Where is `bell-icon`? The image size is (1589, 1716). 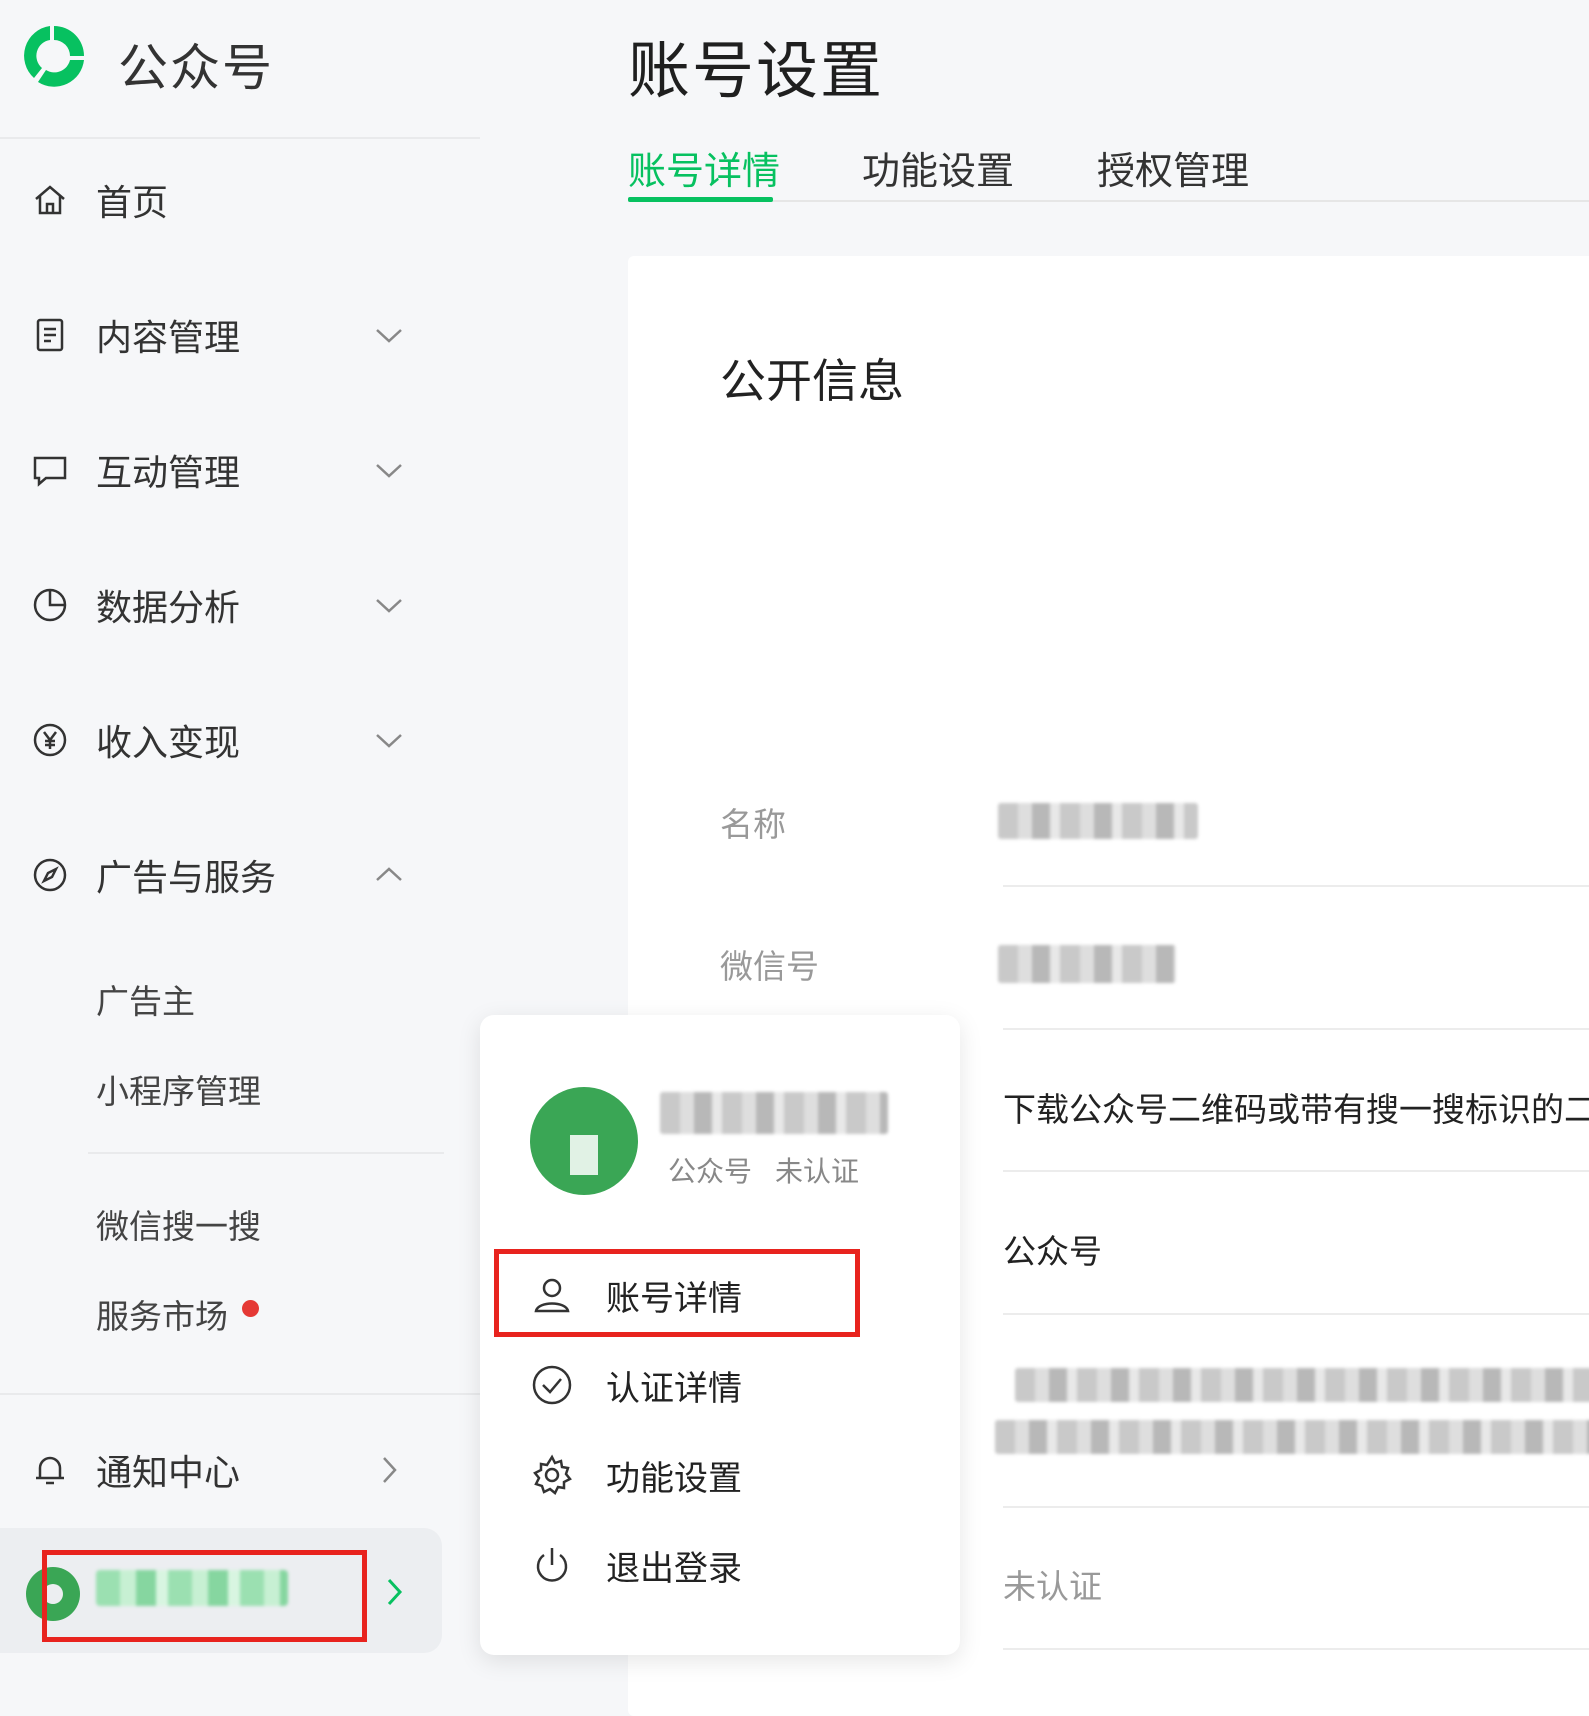
bell-icon is located at coordinates (50, 1470).